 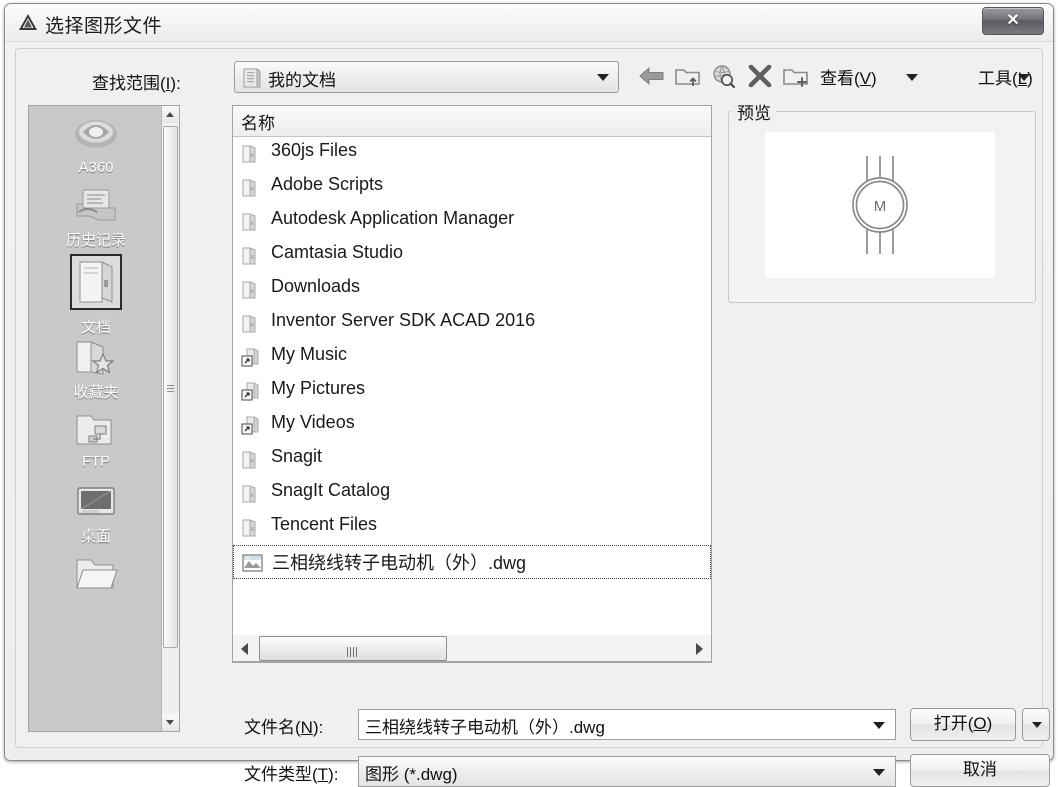 I want to click on file-row-label: Snagit, so click(x=297, y=456).